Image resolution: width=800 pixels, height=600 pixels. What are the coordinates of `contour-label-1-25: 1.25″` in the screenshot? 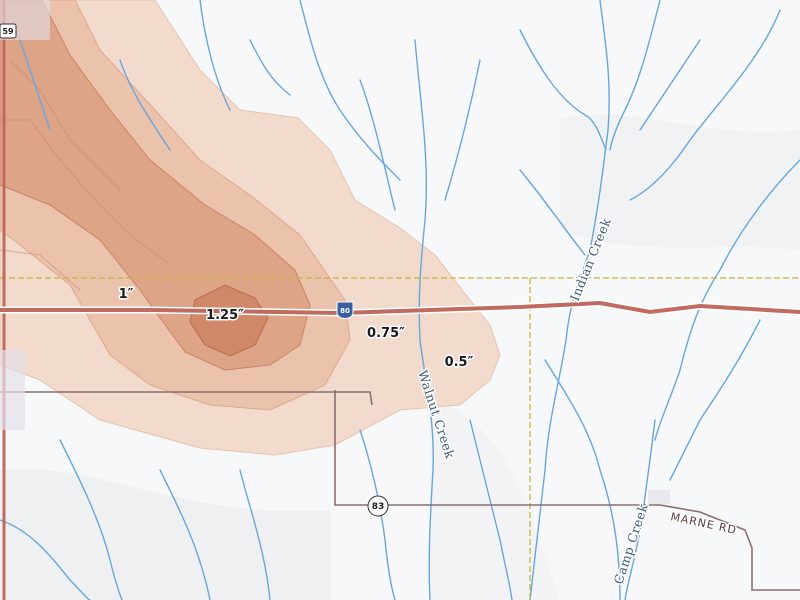 It's located at (225, 315).